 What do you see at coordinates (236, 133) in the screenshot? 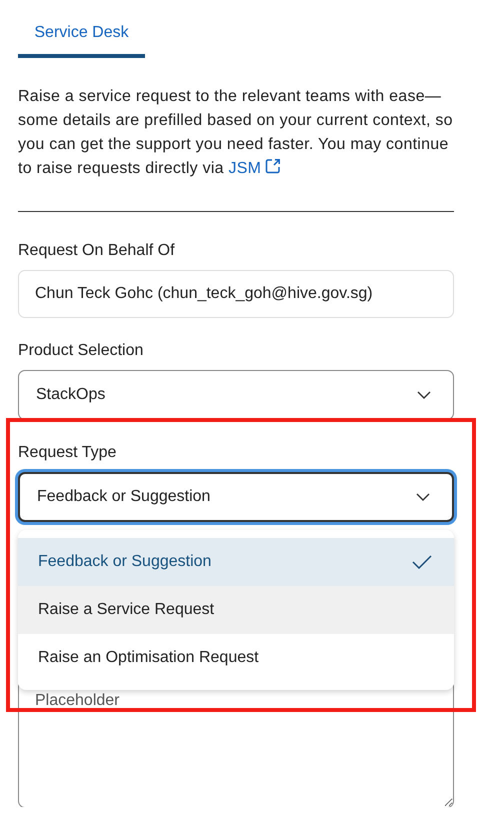
I see `intro-text: Raise a service request to the relevant teams with ease—some details are prefilled based on your current context, so you can get the support you need faster. You may continue to raise requests directly via JSM` at bounding box center [236, 133].